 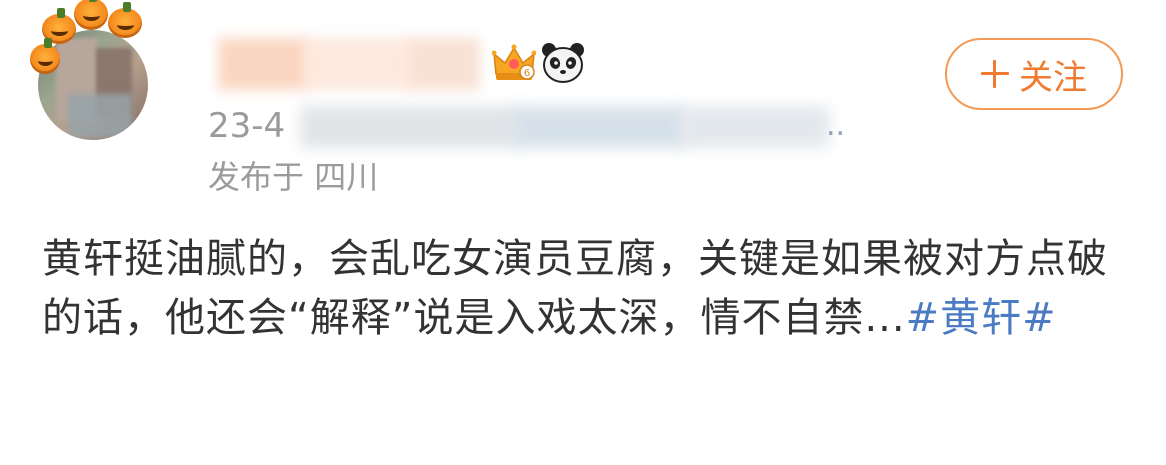 I want to click on avatar-blur-mosaic, so click(x=100, y=116).